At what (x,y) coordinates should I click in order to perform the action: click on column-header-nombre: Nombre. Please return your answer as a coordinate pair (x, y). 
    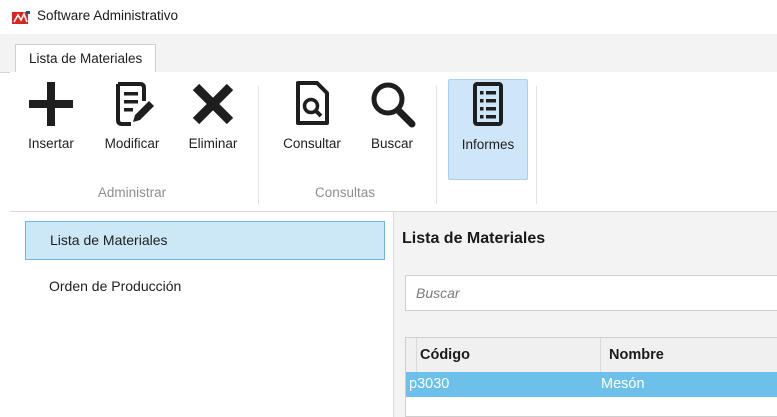
    Looking at the image, I should click on (632, 355).